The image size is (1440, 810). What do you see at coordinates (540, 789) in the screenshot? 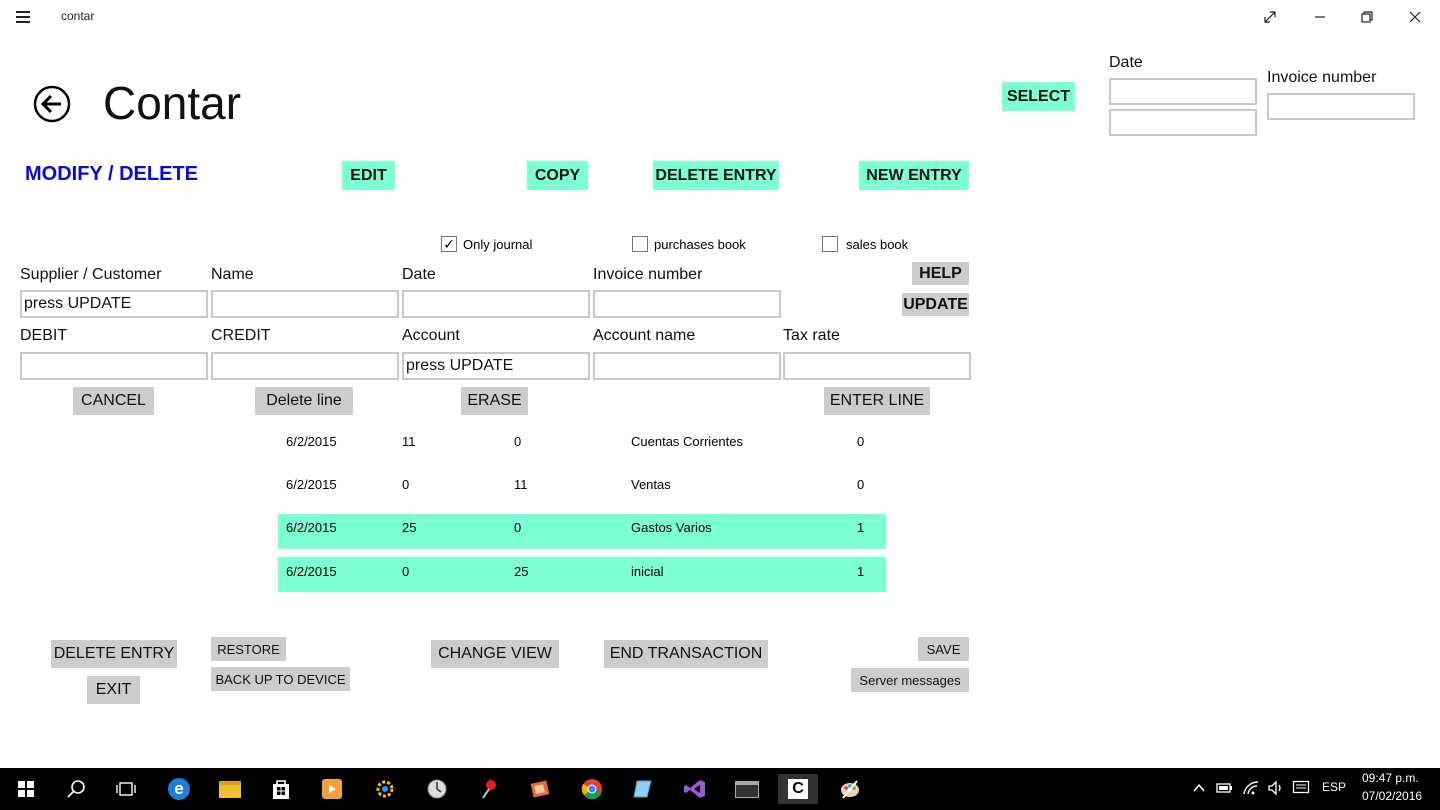
I see `paint-app-icon` at bounding box center [540, 789].